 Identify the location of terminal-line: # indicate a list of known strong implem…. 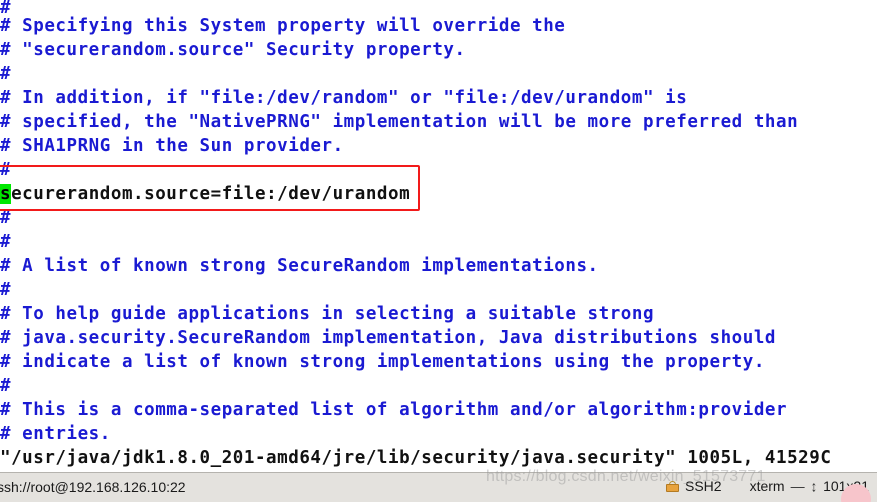
(382, 362).